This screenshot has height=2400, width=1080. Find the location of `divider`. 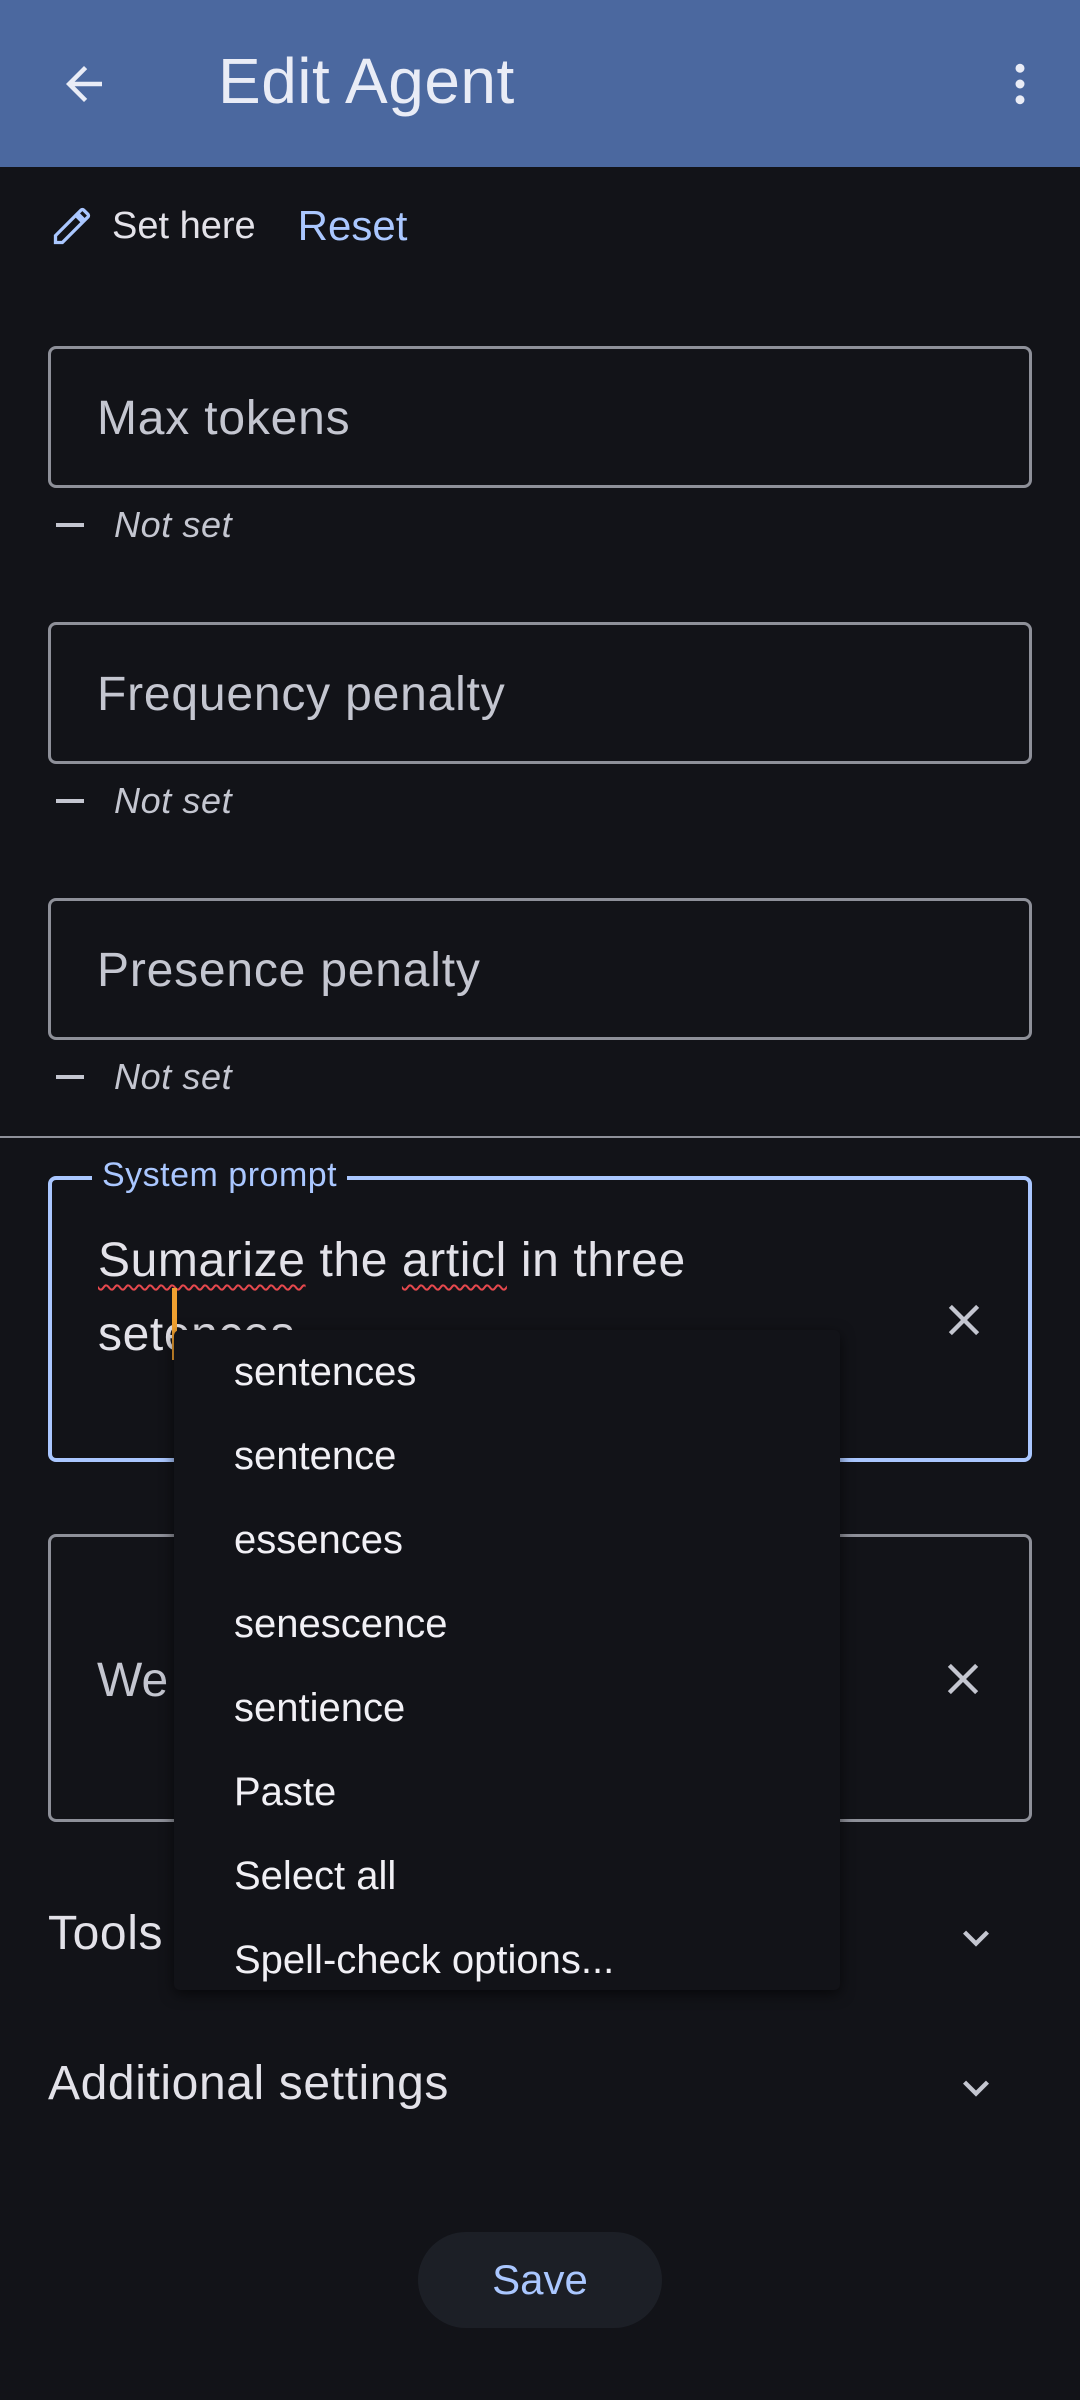

divider is located at coordinates (540, 1137).